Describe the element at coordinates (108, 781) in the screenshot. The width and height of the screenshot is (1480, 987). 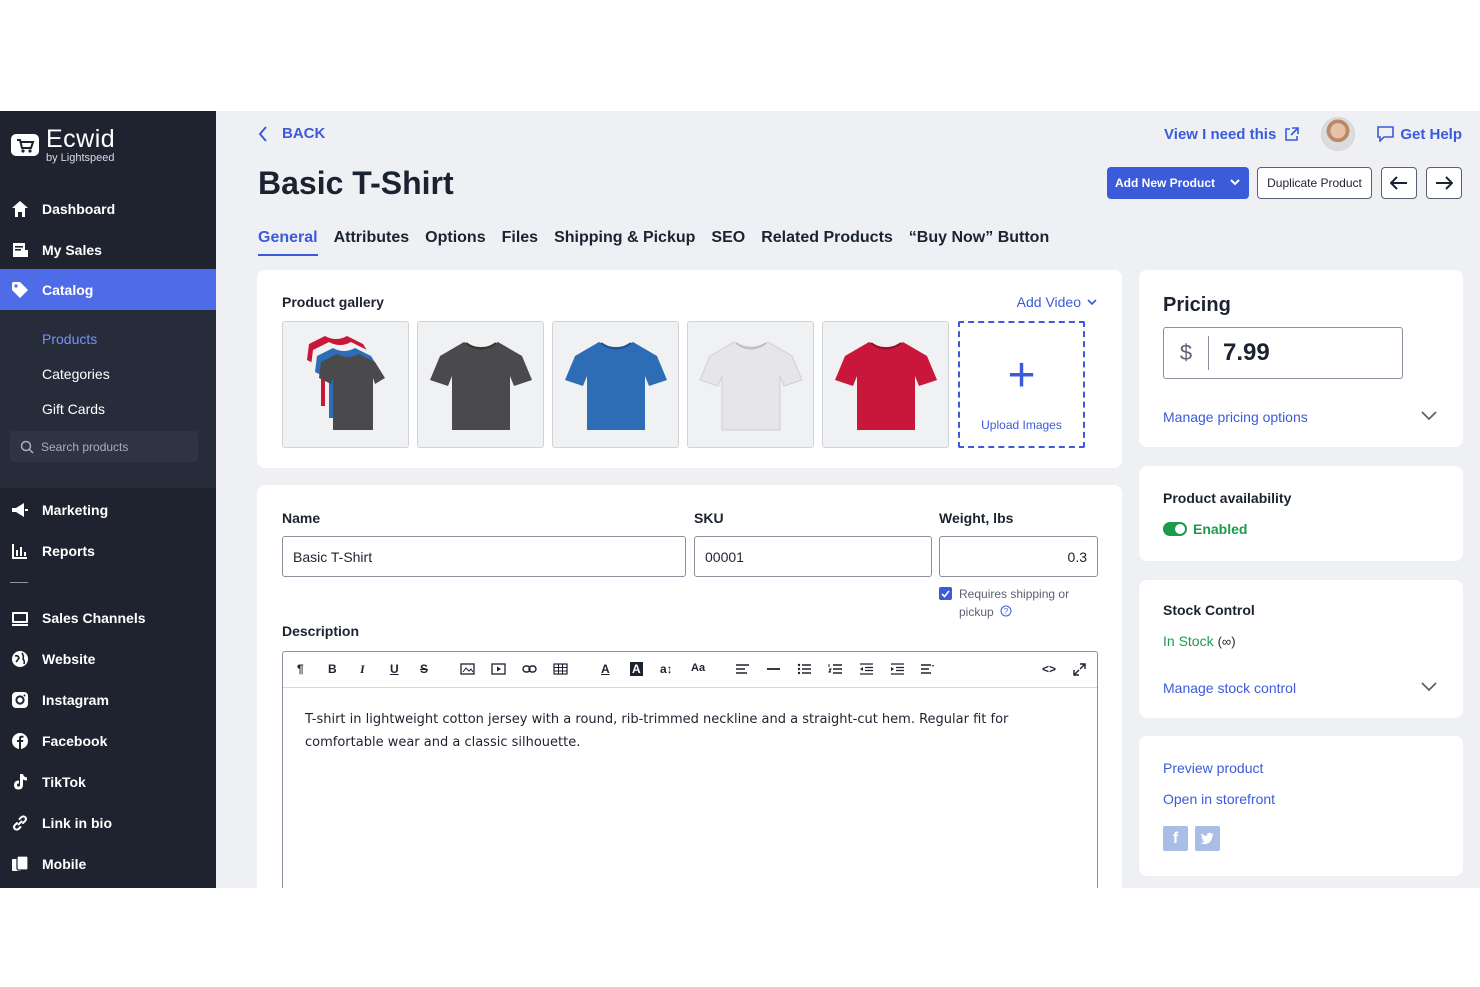
I see `sidebar-item-tiktok: TikTok` at that location.